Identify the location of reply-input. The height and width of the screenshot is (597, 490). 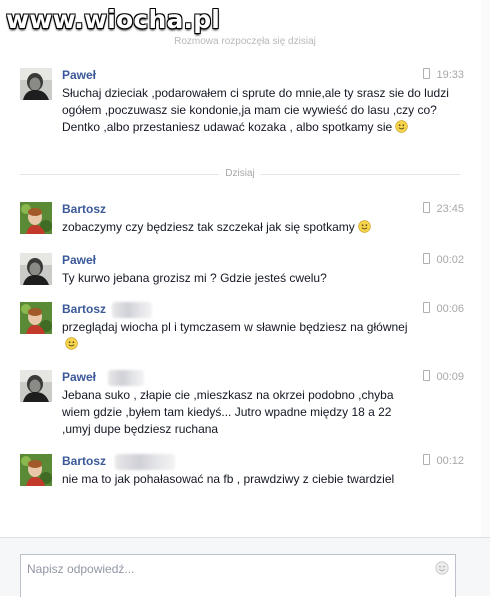
(217, 569).